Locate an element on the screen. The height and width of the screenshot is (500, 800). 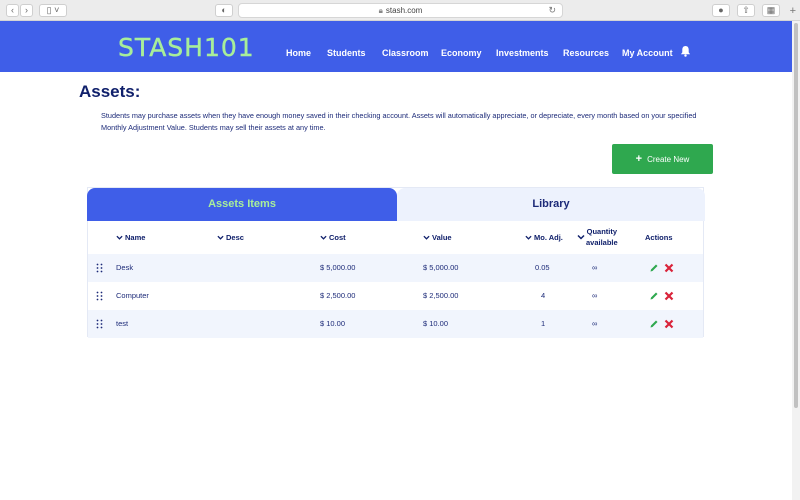
nav-investments: Investments is located at coordinates (522, 53).